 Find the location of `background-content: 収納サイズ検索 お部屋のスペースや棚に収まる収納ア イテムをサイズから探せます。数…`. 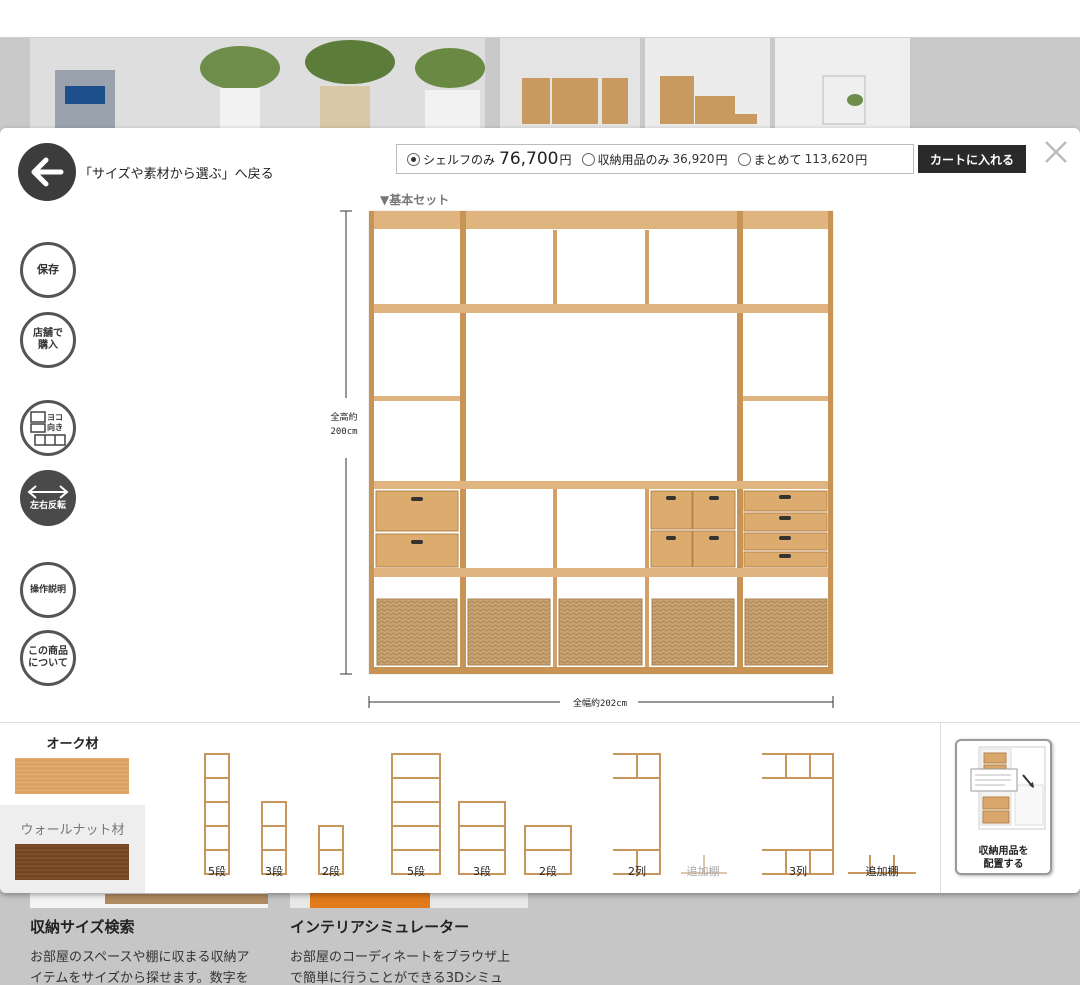

background-content: 収納サイズ検索 お部屋のスペースや棚に収まる収納ア イテムをサイズから探せます。数… is located at coordinates (540, 937).